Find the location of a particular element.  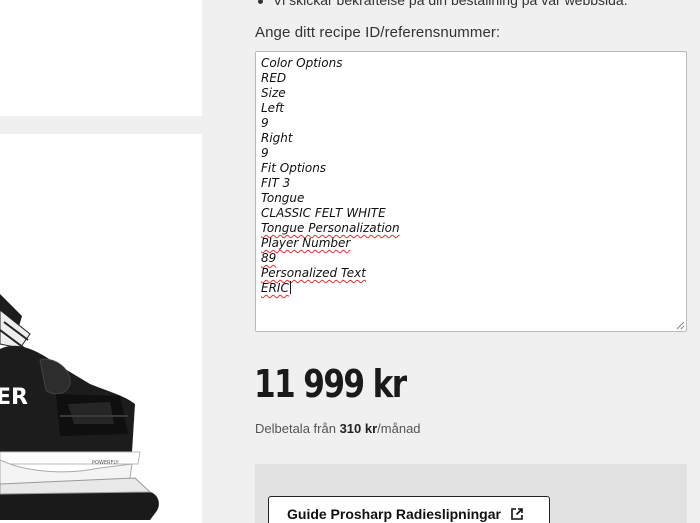

recipe-line: ERIC is located at coordinates (275, 288).